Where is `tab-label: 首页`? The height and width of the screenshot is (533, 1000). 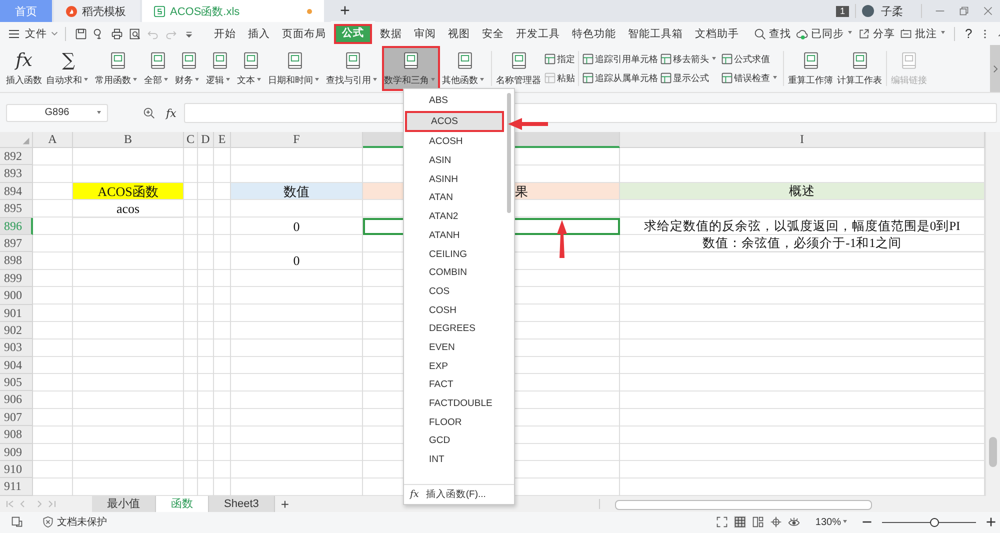
tab-label: 首页 is located at coordinates (26, 11).